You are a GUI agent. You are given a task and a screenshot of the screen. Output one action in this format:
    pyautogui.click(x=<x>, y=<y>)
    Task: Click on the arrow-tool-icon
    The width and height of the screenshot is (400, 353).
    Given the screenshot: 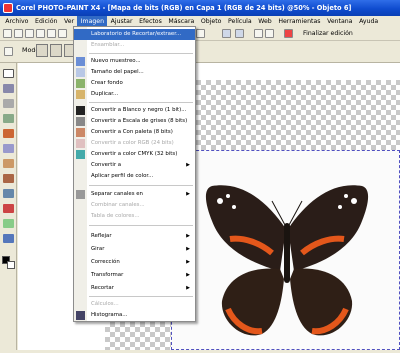 What is the action you would take?
    pyautogui.click(x=8, y=73)
    